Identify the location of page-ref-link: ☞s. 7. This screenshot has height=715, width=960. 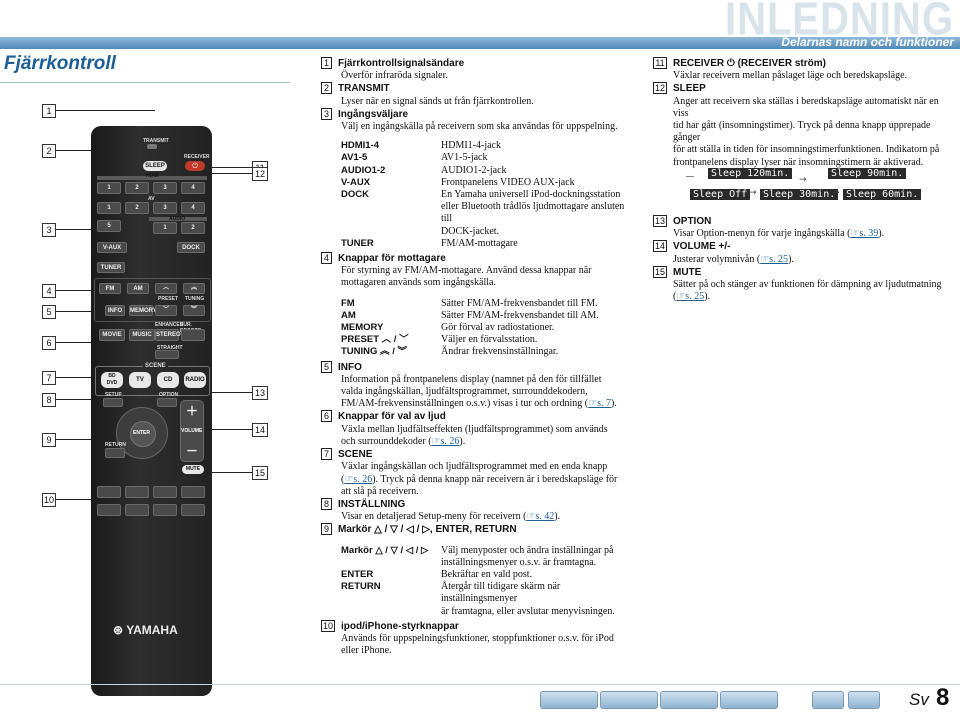
(599, 403).